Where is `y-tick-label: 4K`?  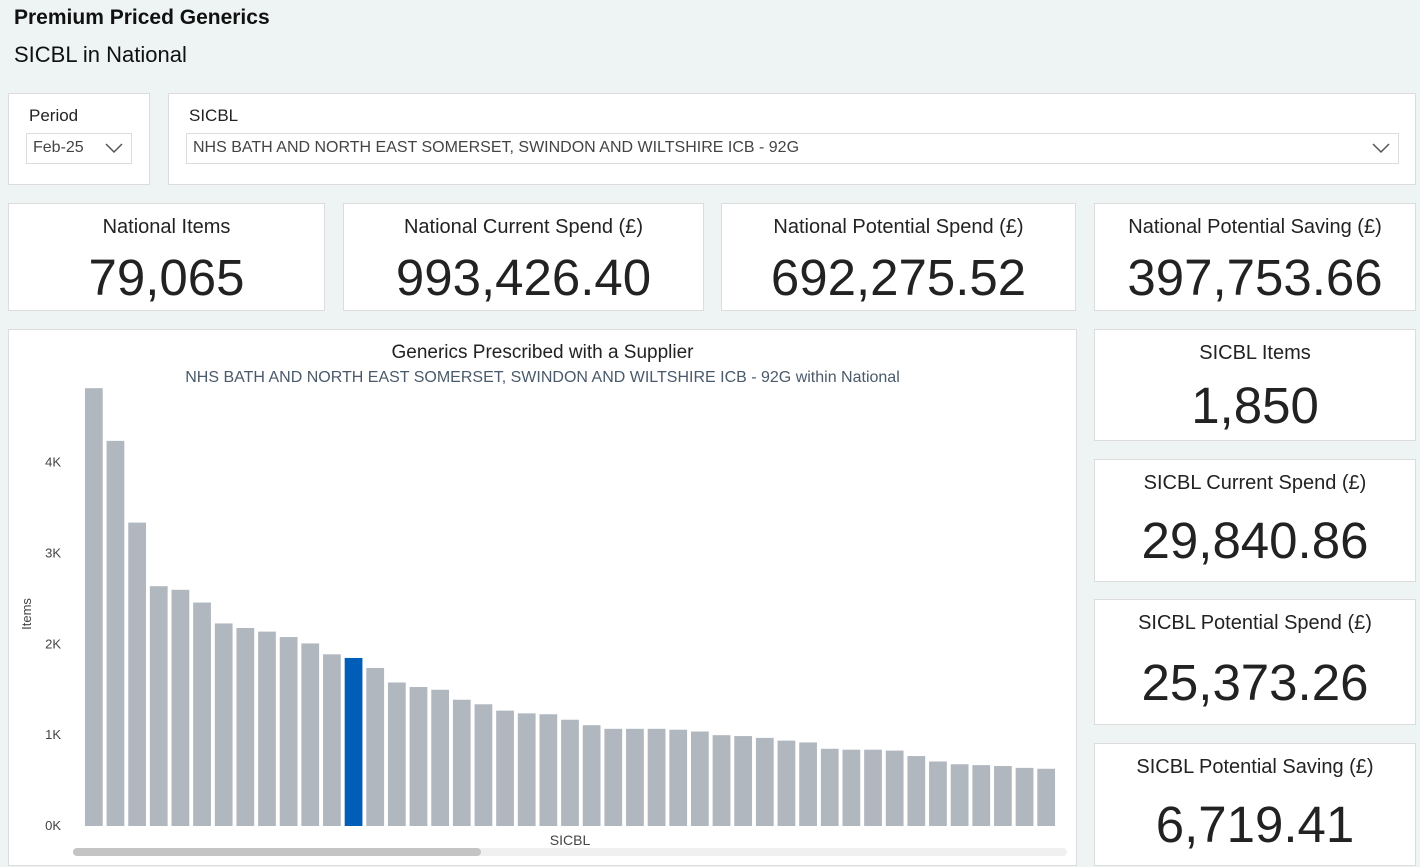
y-tick-label: 4K is located at coordinates (53, 462).